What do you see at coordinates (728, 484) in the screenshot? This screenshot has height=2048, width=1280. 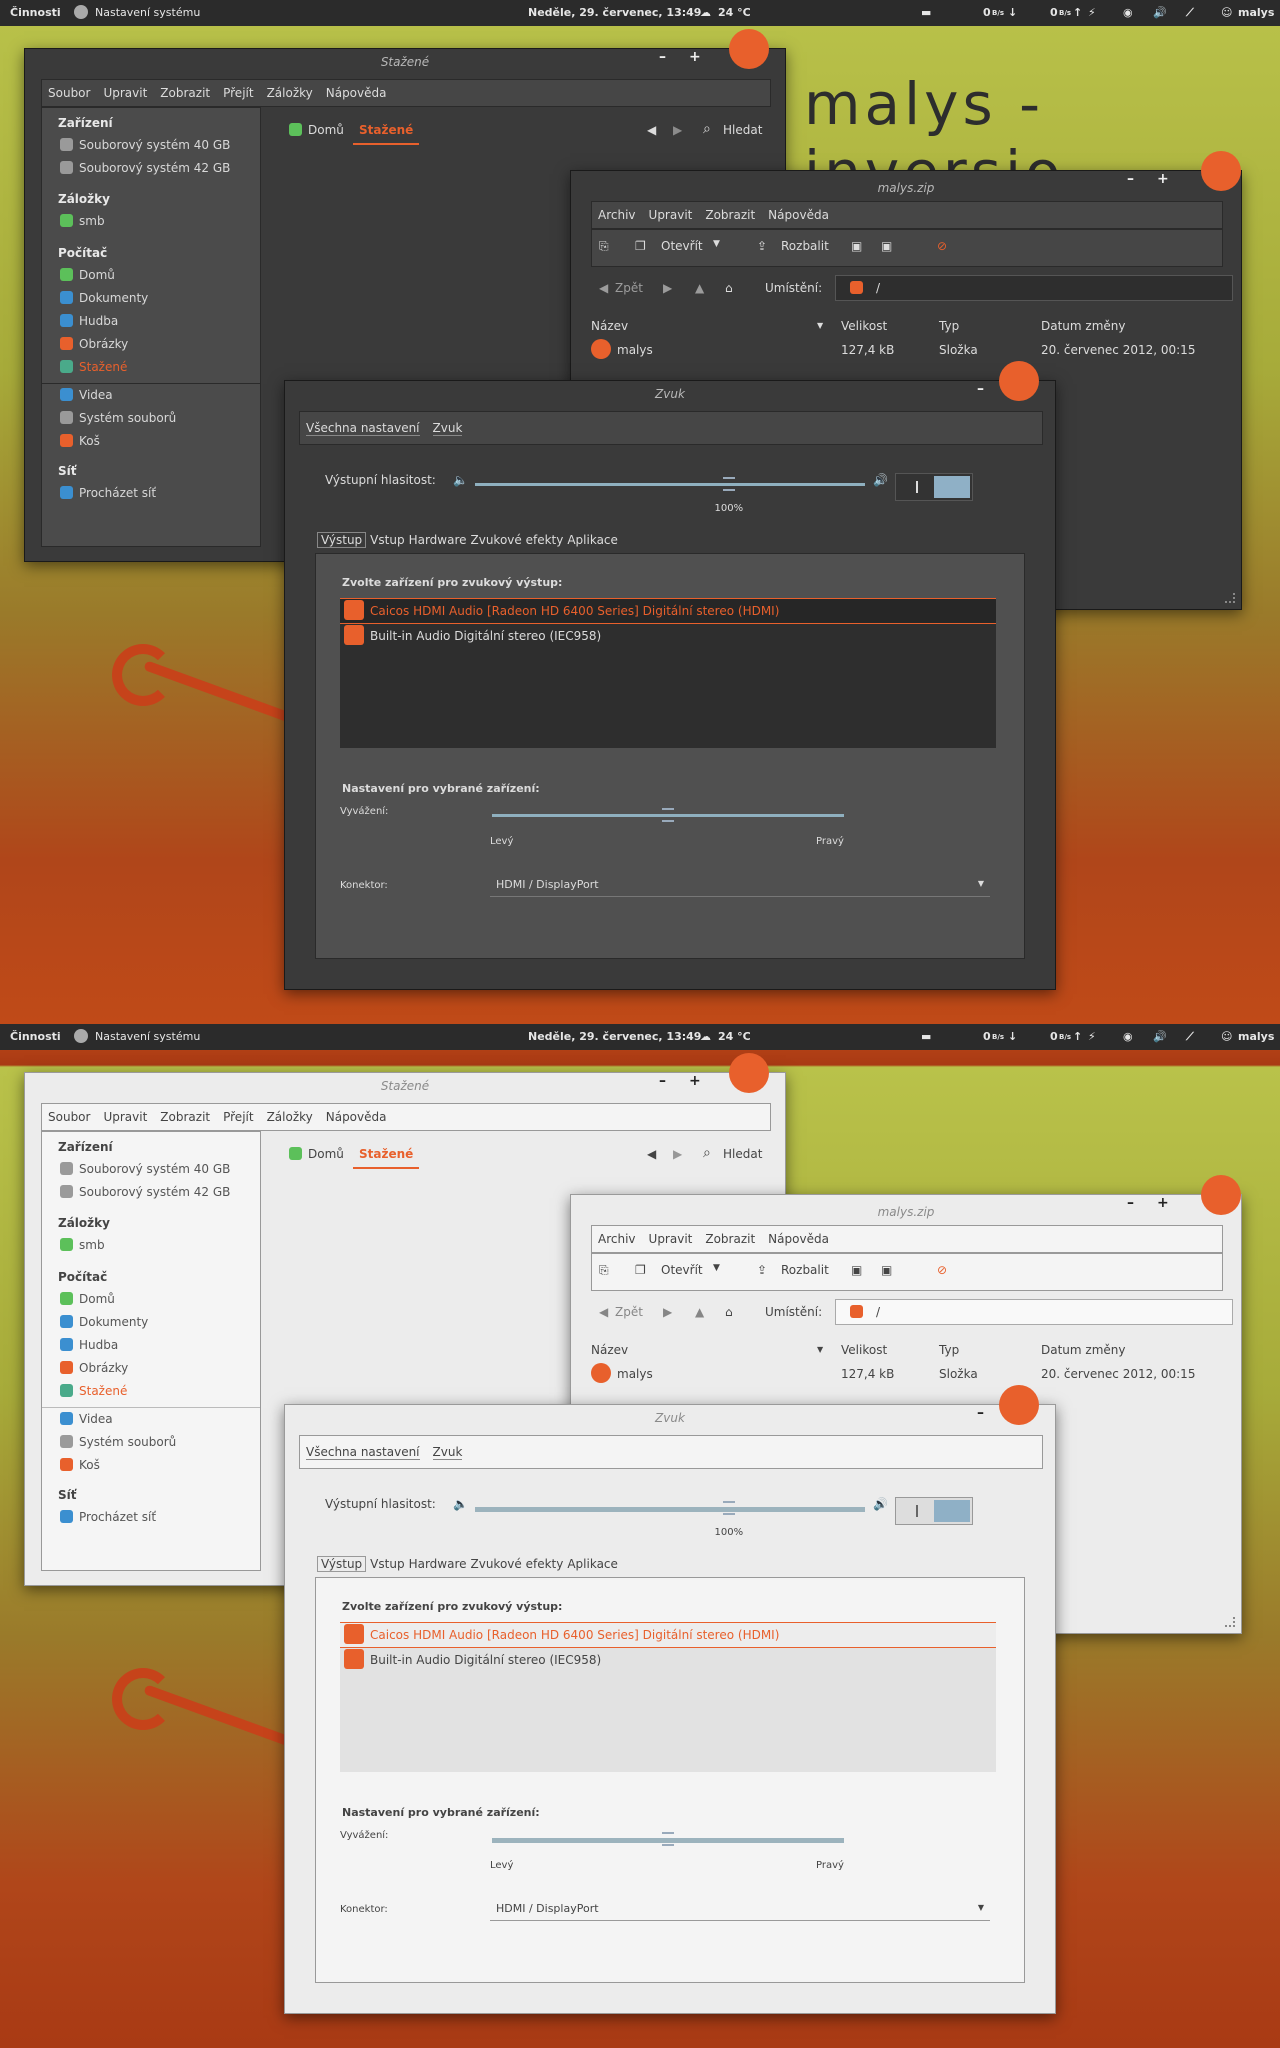 I see `output-volume-knob` at bounding box center [728, 484].